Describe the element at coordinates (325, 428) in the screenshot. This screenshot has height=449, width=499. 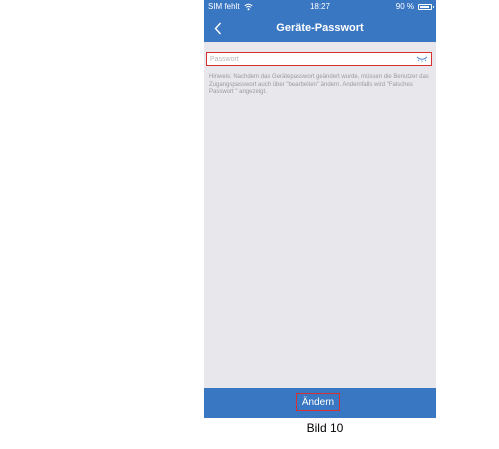
I see `figure-caption: Bild 10` at that location.